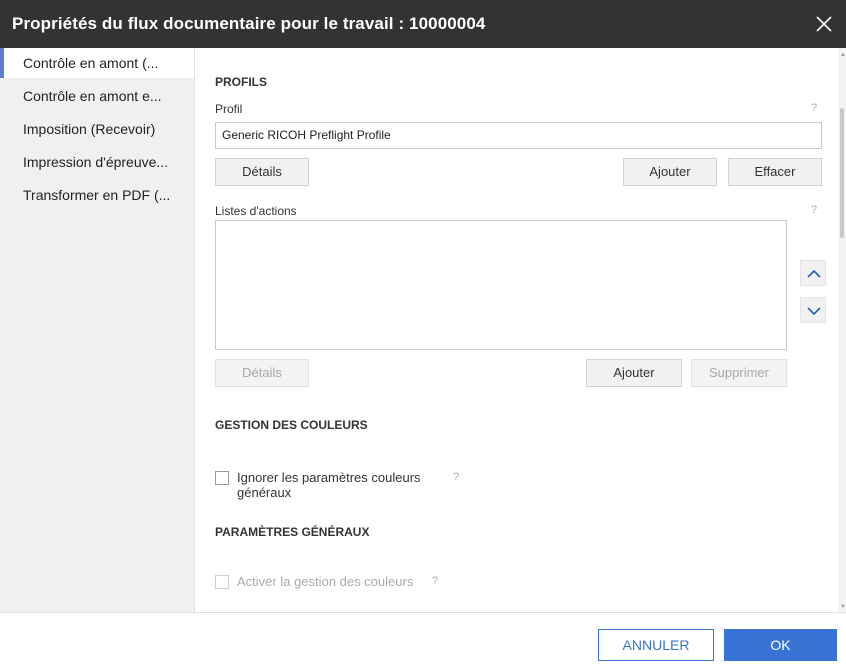  What do you see at coordinates (241, 82) in the screenshot?
I see `profiles-section-title: PROFILS` at bounding box center [241, 82].